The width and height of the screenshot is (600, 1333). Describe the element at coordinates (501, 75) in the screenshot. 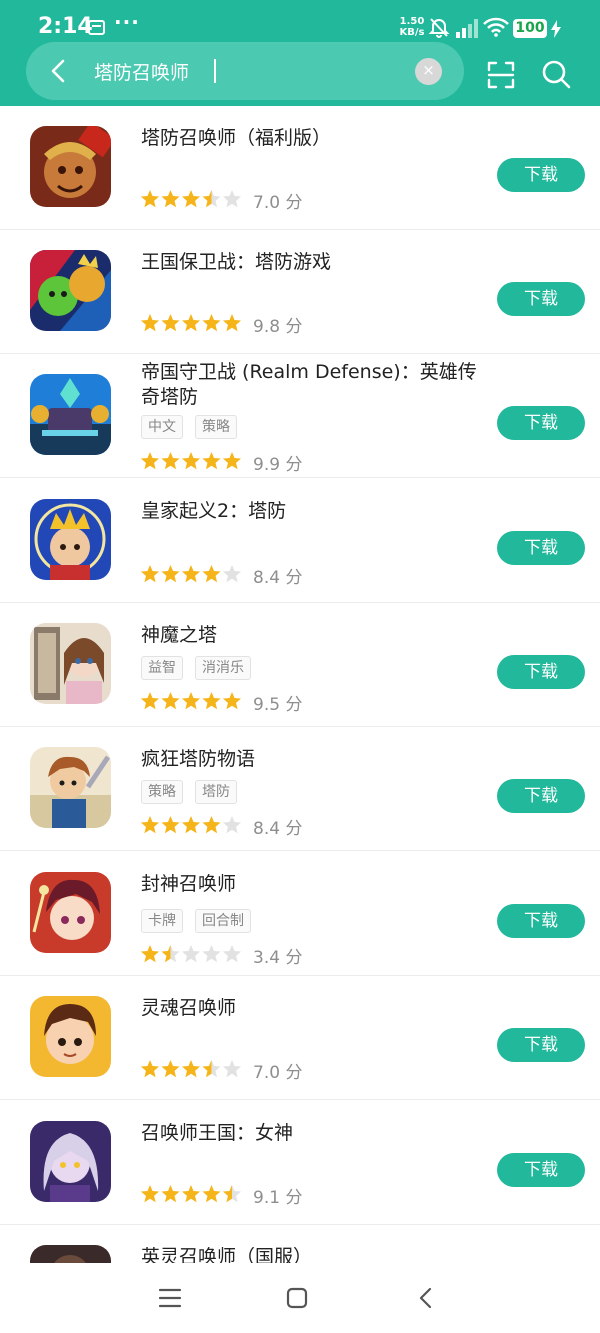

I see `scan-icon` at that location.